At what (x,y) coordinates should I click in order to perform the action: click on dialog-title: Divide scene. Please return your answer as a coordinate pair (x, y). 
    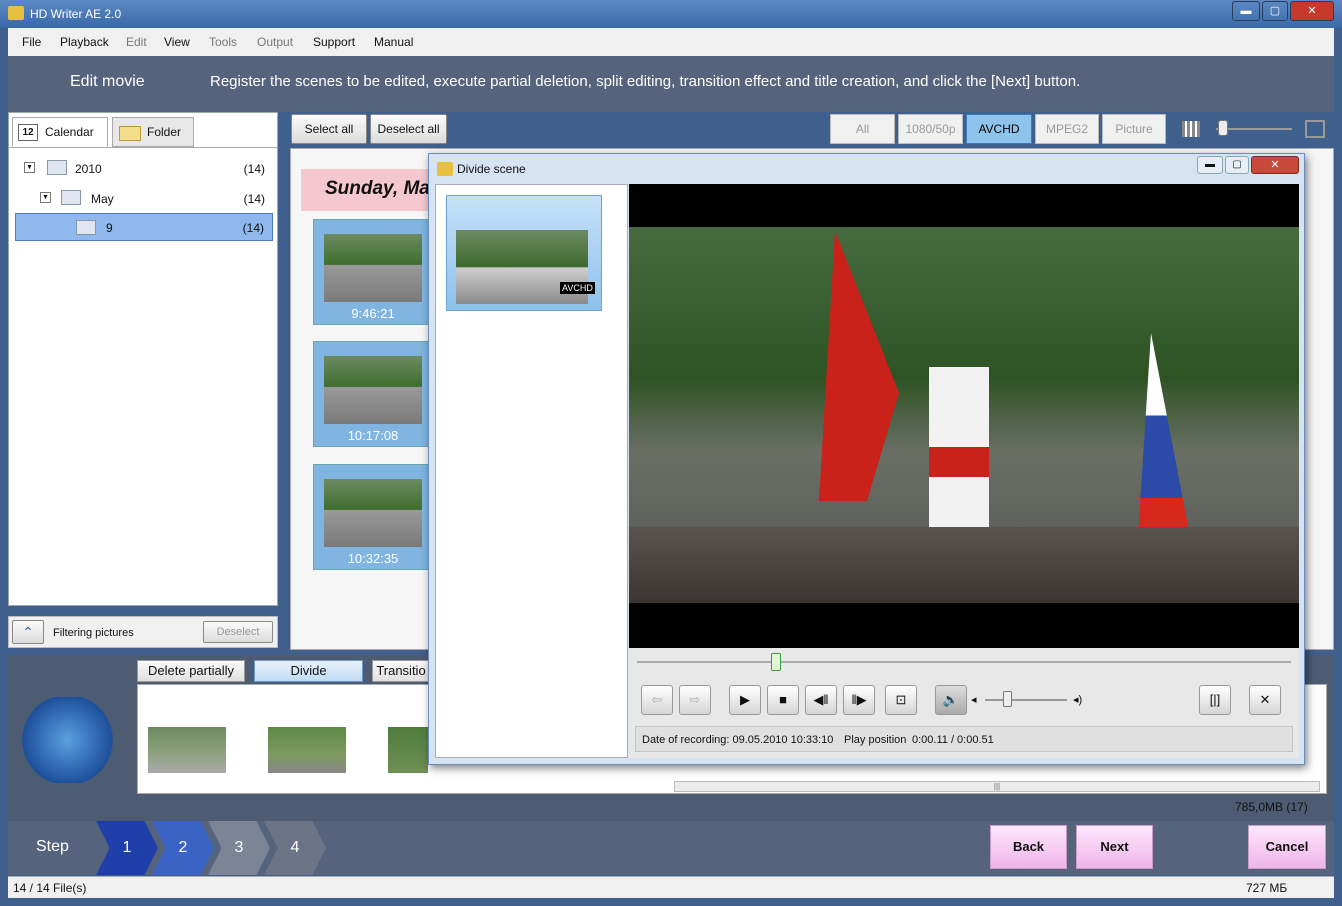
    Looking at the image, I should click on (491, 169).